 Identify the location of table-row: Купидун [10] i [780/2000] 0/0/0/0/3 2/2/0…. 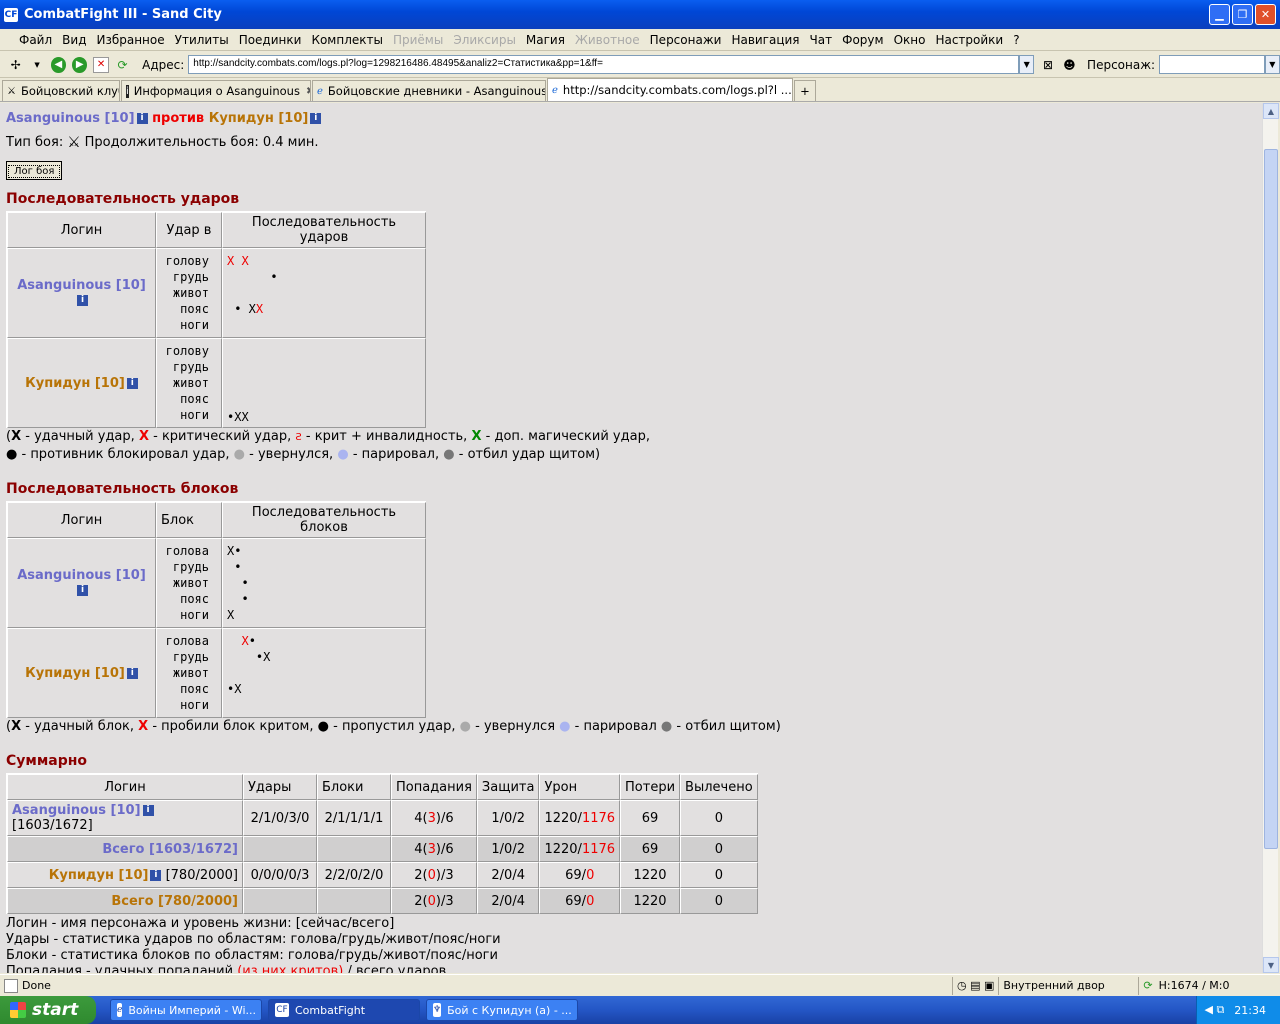
(382, 875).